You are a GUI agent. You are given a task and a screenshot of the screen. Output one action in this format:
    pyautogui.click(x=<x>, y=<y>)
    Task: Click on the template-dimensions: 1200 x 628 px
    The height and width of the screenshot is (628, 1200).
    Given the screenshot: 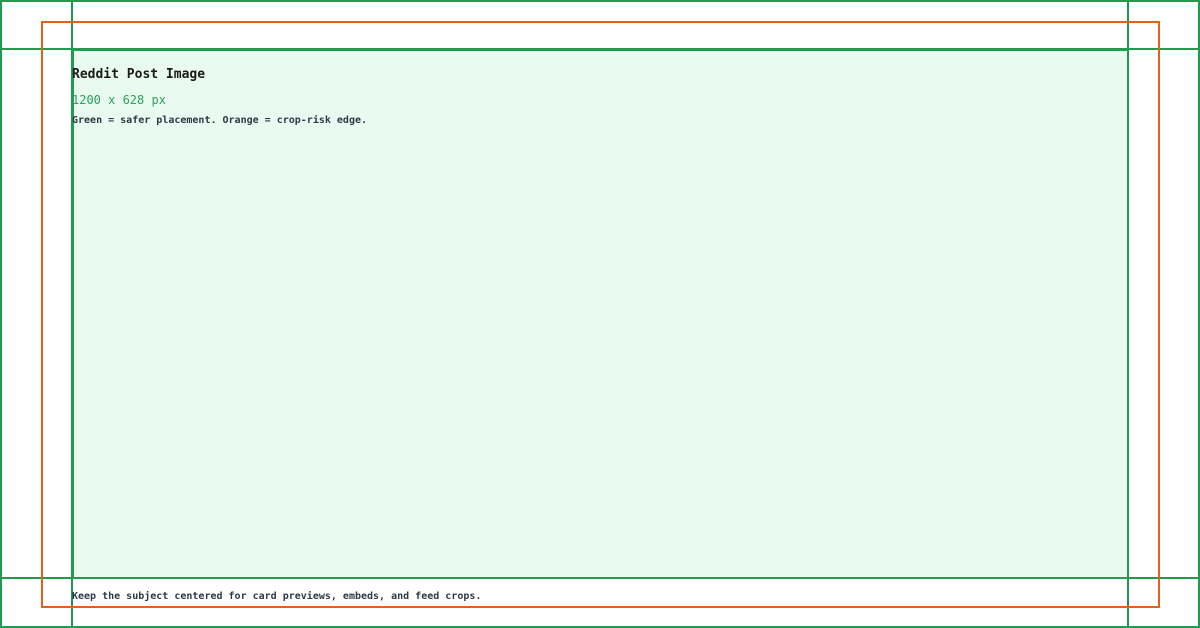 What is the action you would take?
    pyautogui.click(x=119, y=100)
    